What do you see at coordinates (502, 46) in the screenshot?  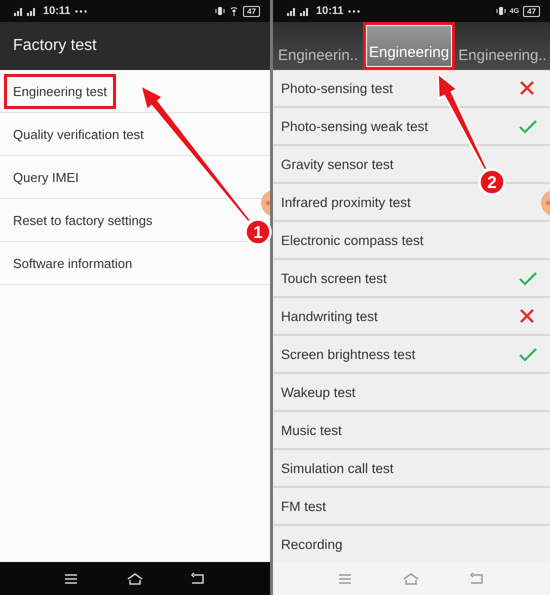 I see `tab: Engineering..` at bounding box center [502, 46].